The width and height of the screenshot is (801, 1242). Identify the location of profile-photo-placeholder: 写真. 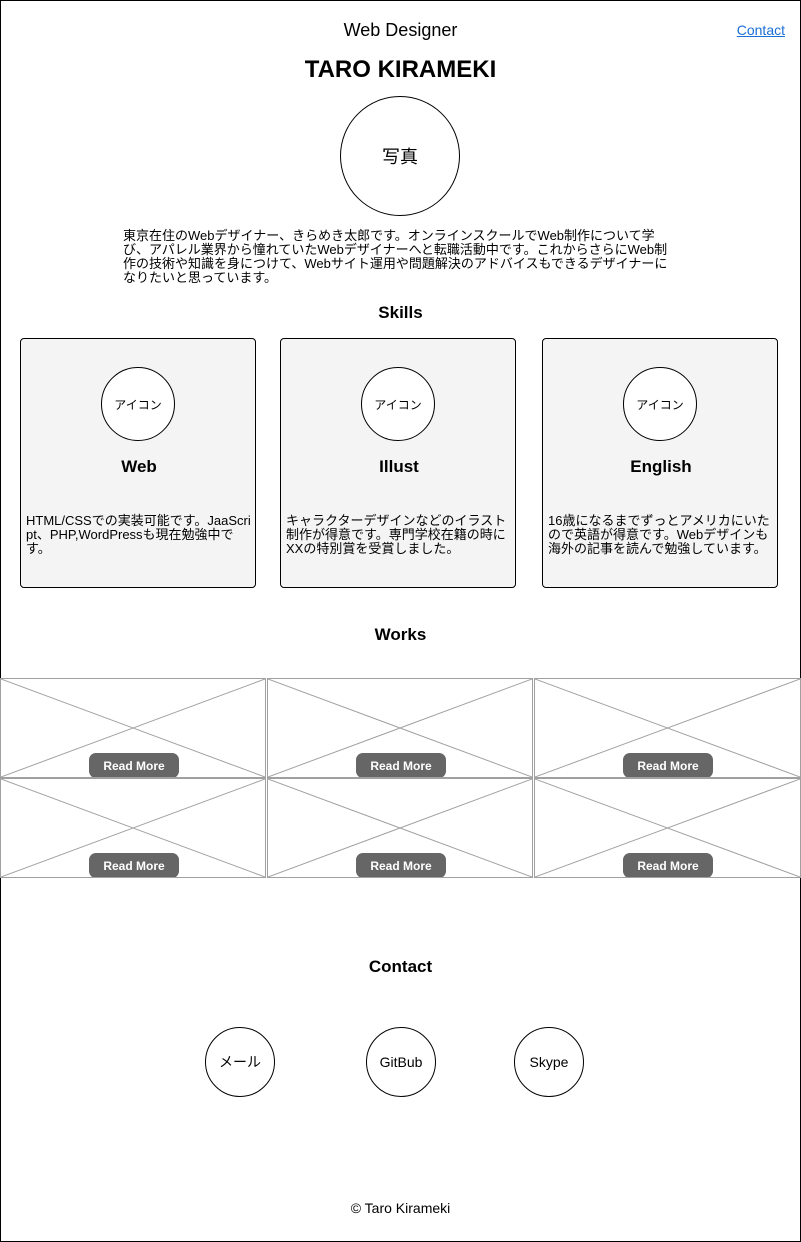
(400, 156).